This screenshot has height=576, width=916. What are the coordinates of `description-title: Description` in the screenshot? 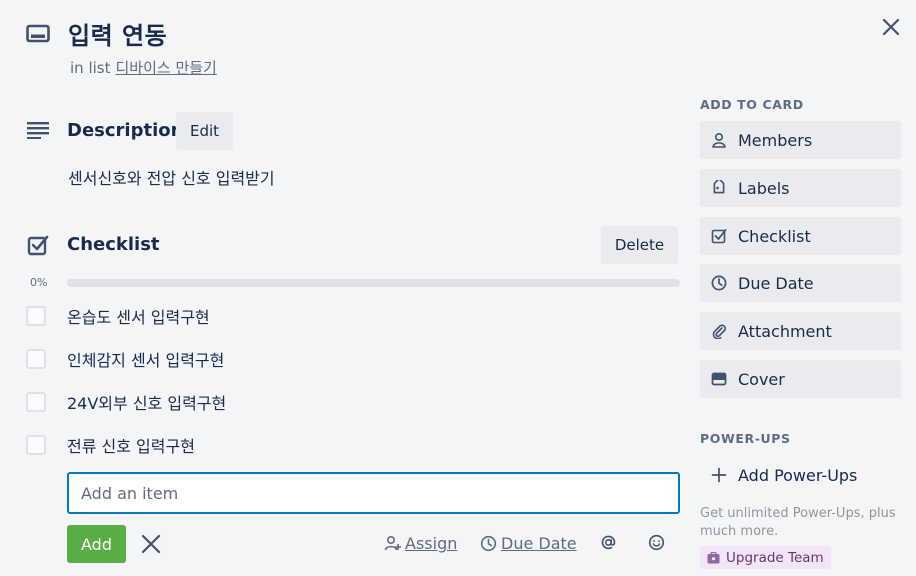 It's located at (125, 130).